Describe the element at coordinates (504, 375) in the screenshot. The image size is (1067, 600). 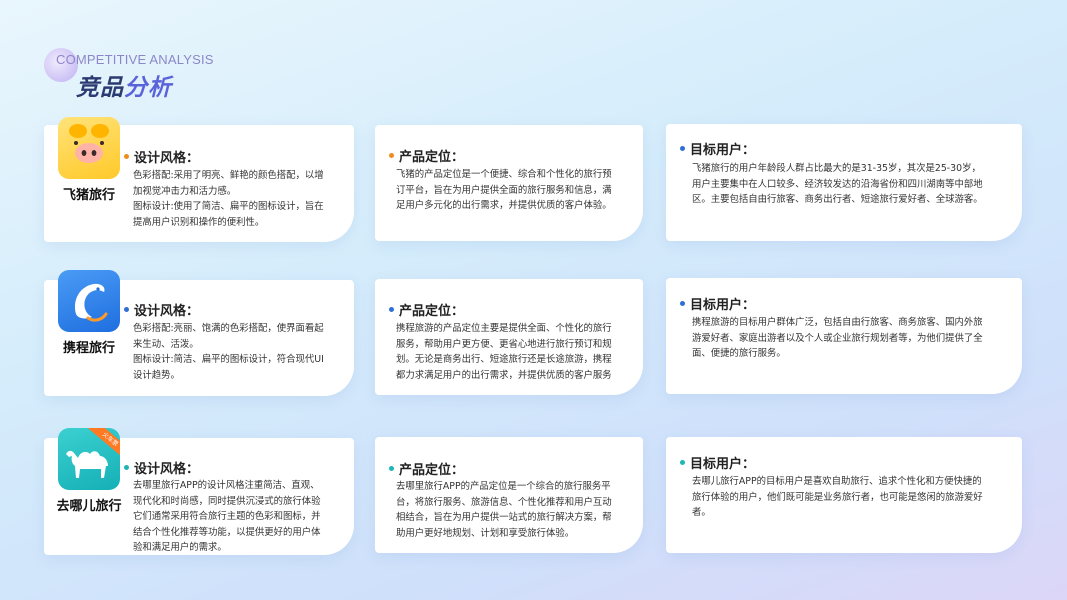
I see `text-line: 都力求满足用户的出行需求，并提供优质的客户服务` at that location.